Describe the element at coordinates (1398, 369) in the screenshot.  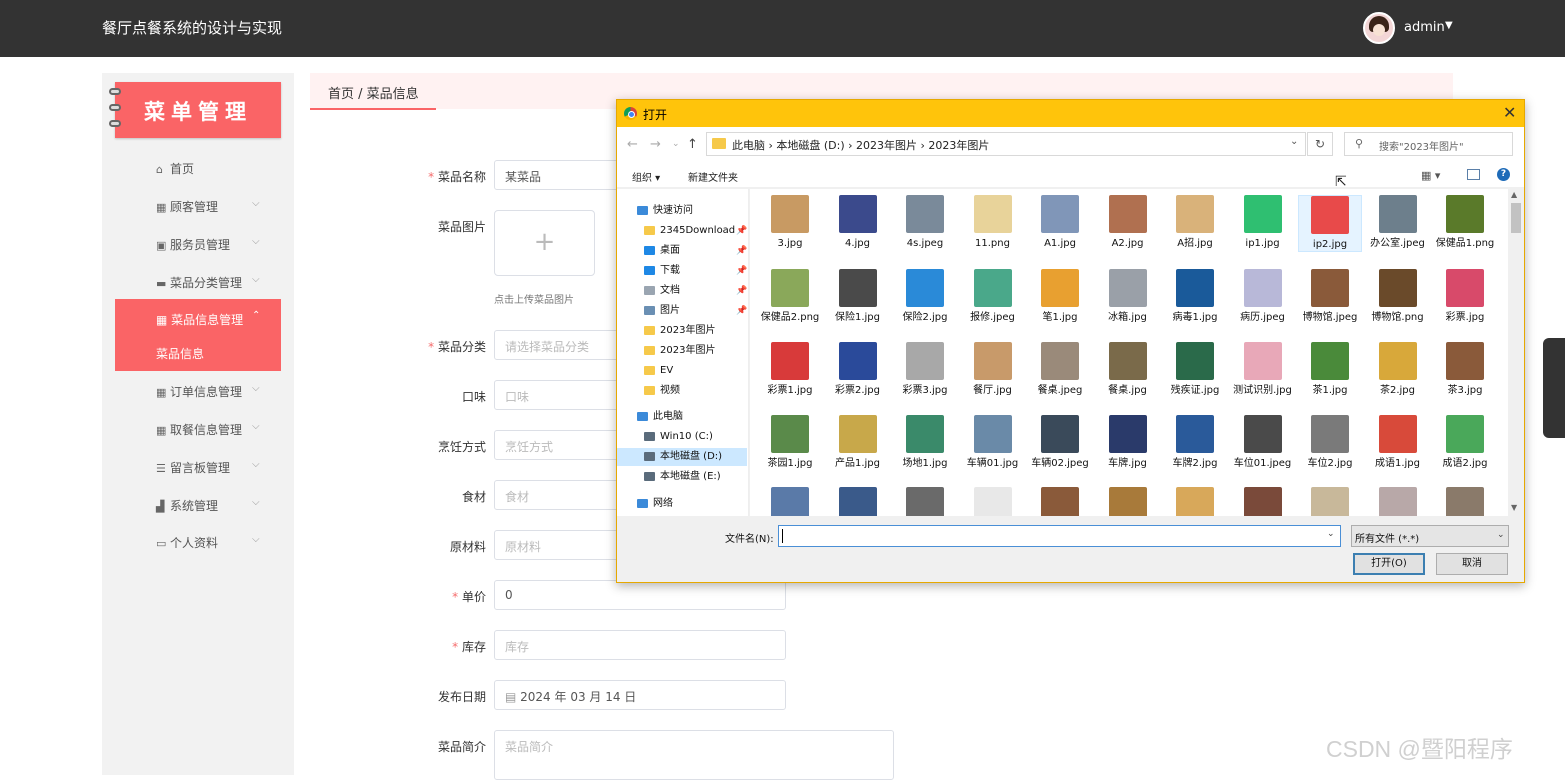
I see `file-item: 茶2.jpg` at that location.